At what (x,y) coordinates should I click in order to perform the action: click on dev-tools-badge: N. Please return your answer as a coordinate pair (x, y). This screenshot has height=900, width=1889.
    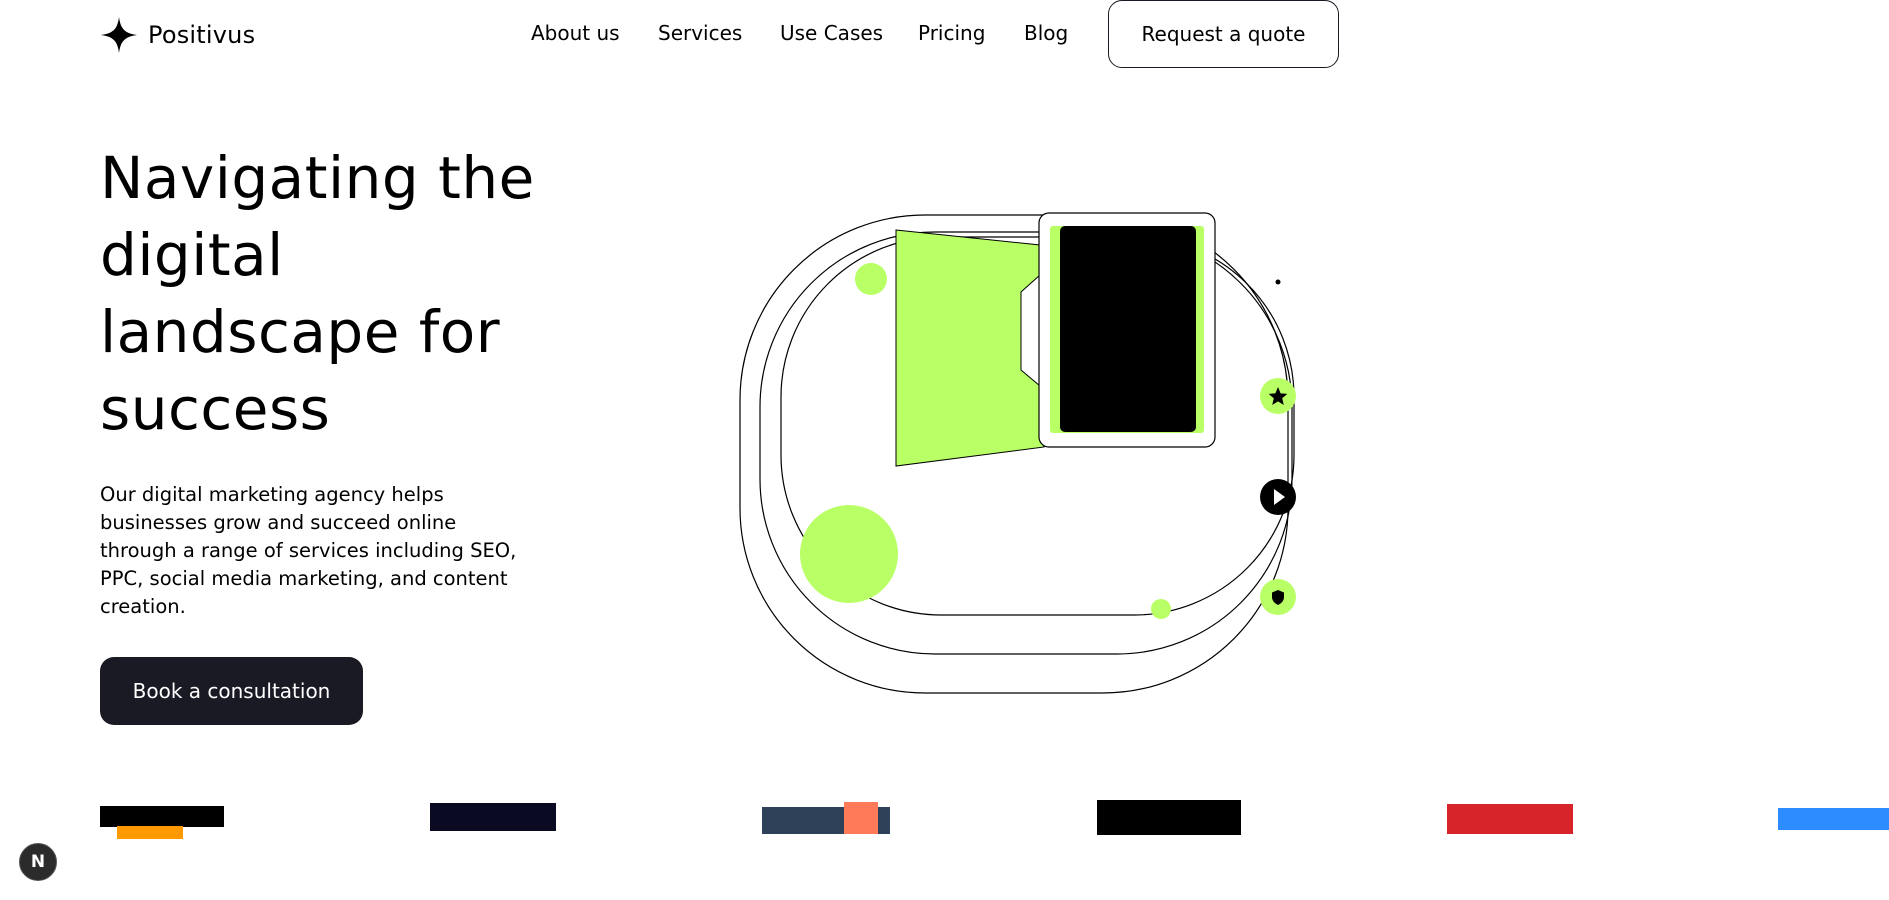
    Looking at the image, I should click on (38, 862).